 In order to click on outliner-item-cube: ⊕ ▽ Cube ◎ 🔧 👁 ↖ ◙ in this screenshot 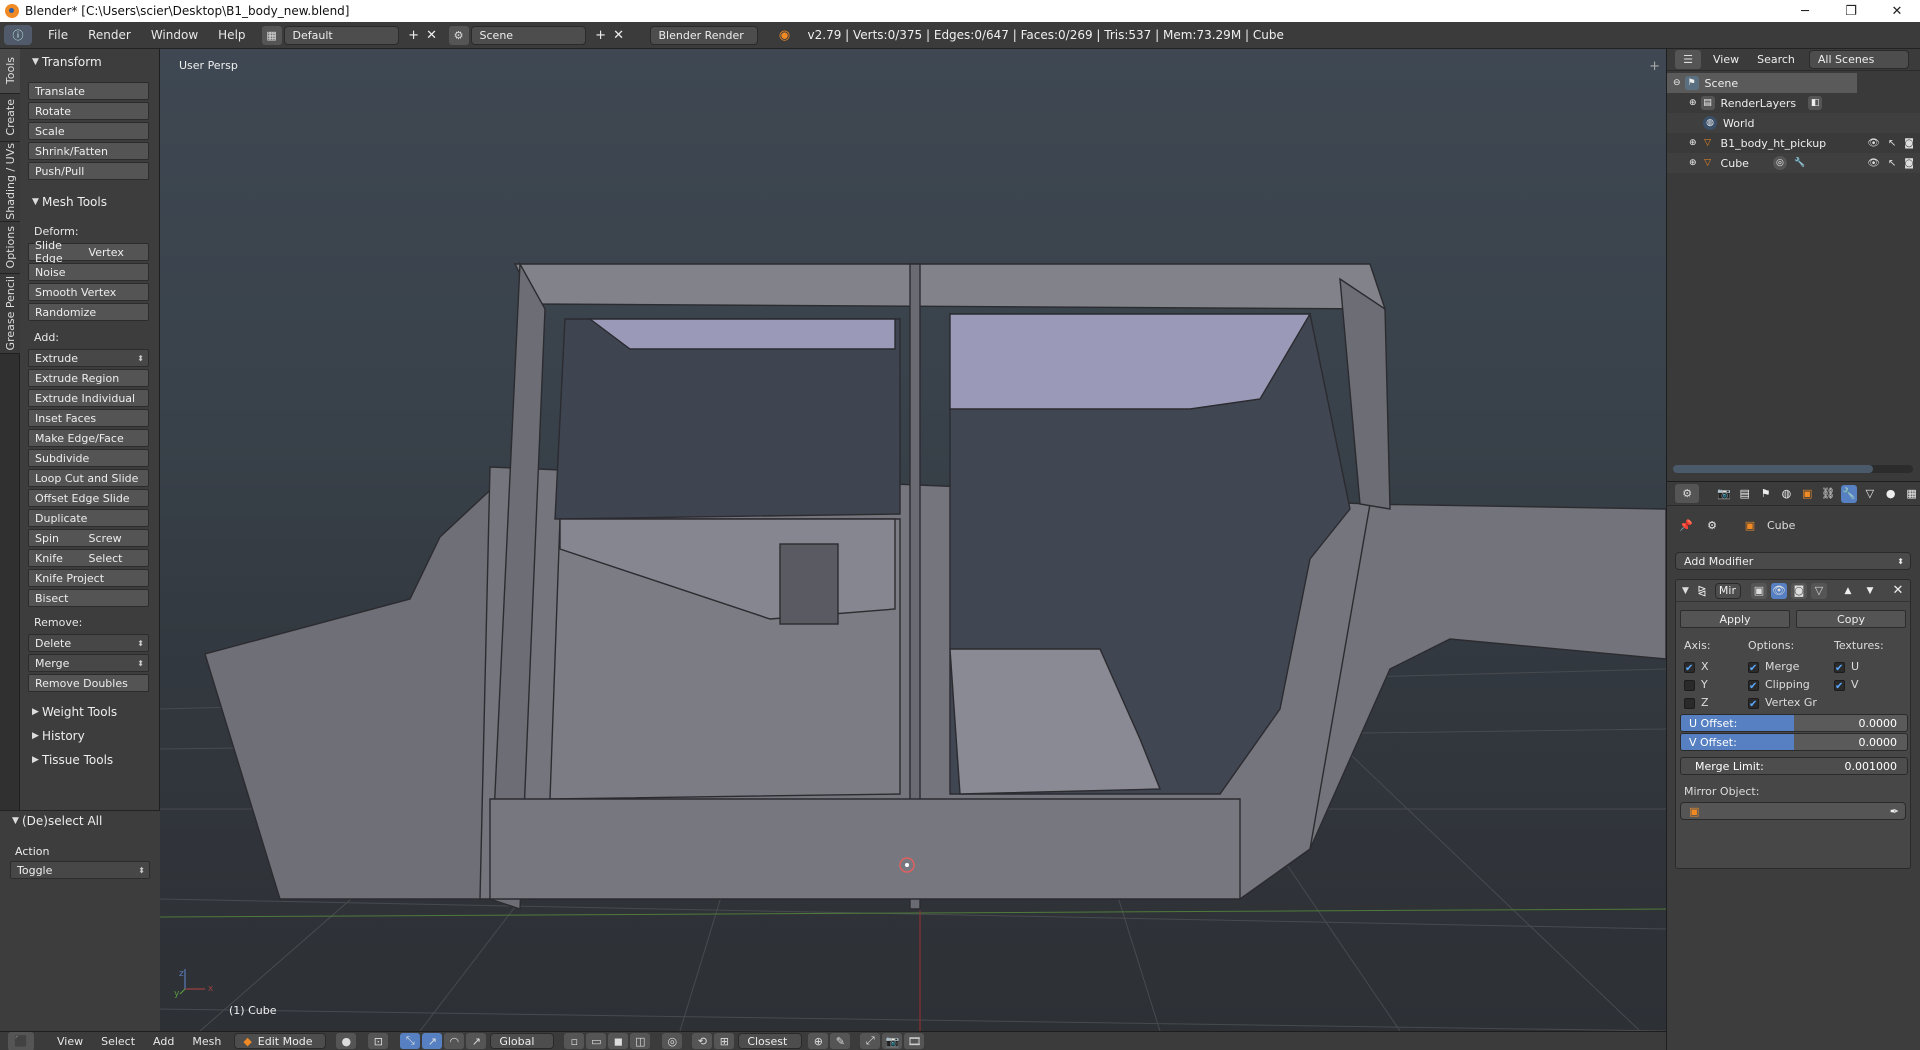, I will do `click(1793, 163)`.